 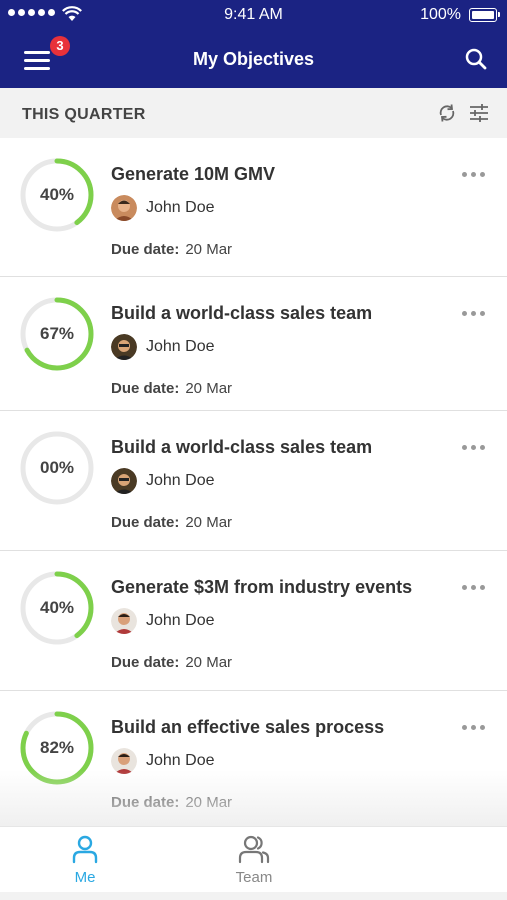 What do you see at coordinates (253, 113) in the screenshot?
I see `section-header: THIS QUARTER` at bounding box center [253, 113].